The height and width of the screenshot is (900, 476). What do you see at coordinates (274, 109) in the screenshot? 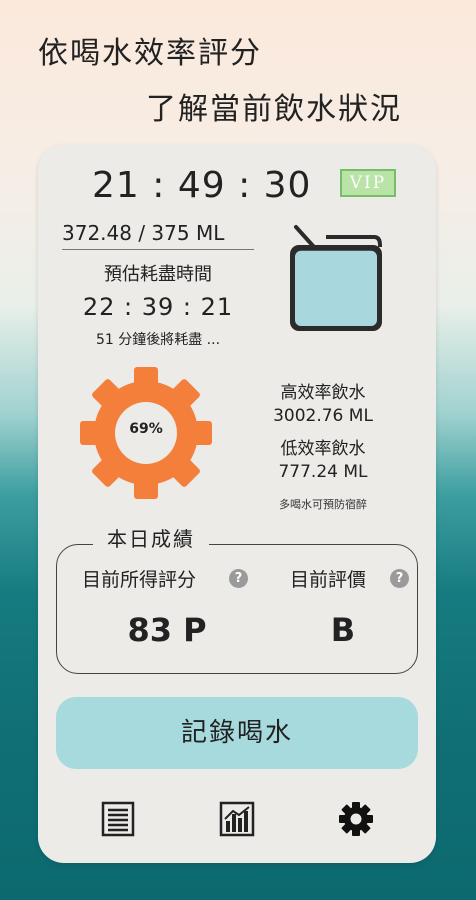
I see `headline-line-2: 了解當前飲水狀況` at bounding box center [274, 109].